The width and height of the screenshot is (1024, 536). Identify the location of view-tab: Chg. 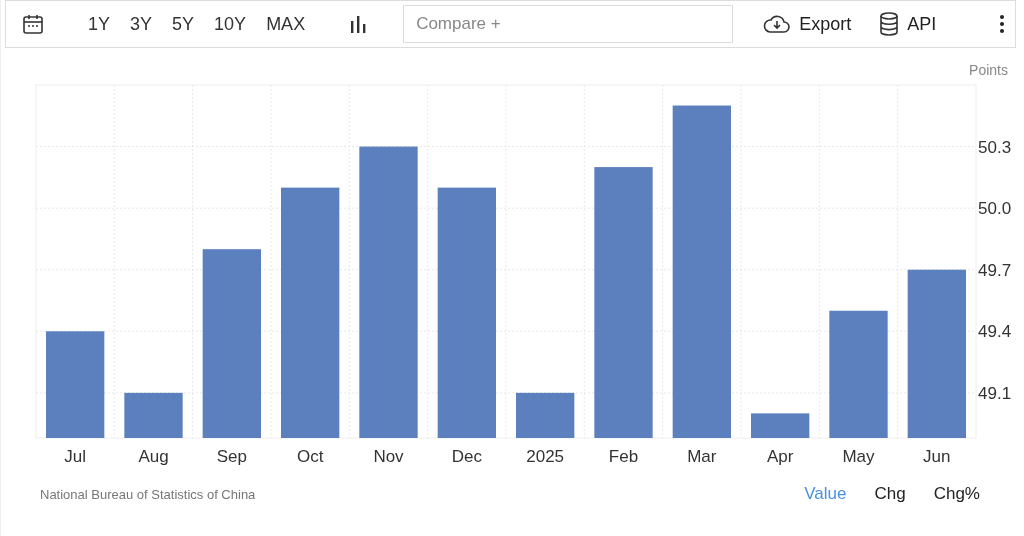
(890, 494).